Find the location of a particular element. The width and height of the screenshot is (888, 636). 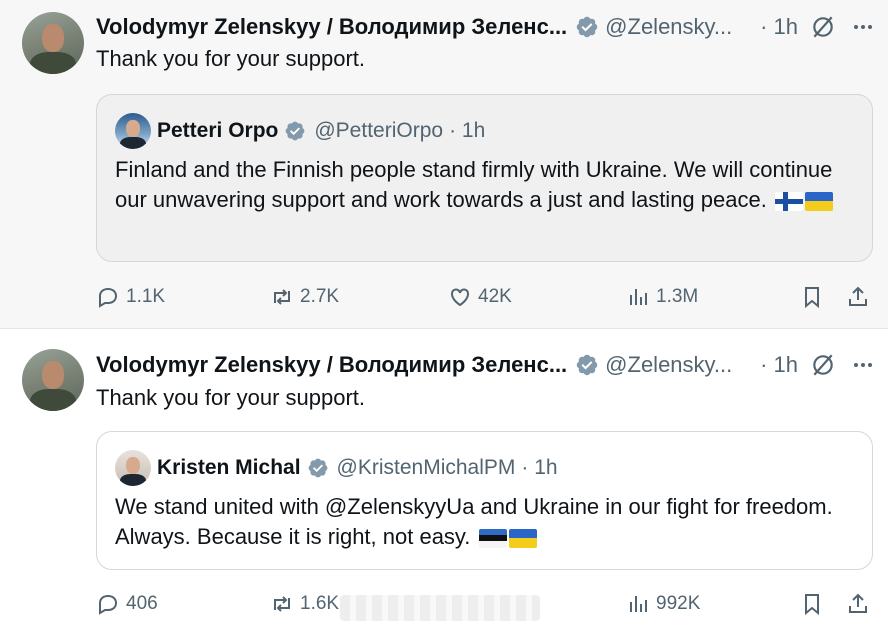

views-button: 1.3M is located at coordinates (662, 297).